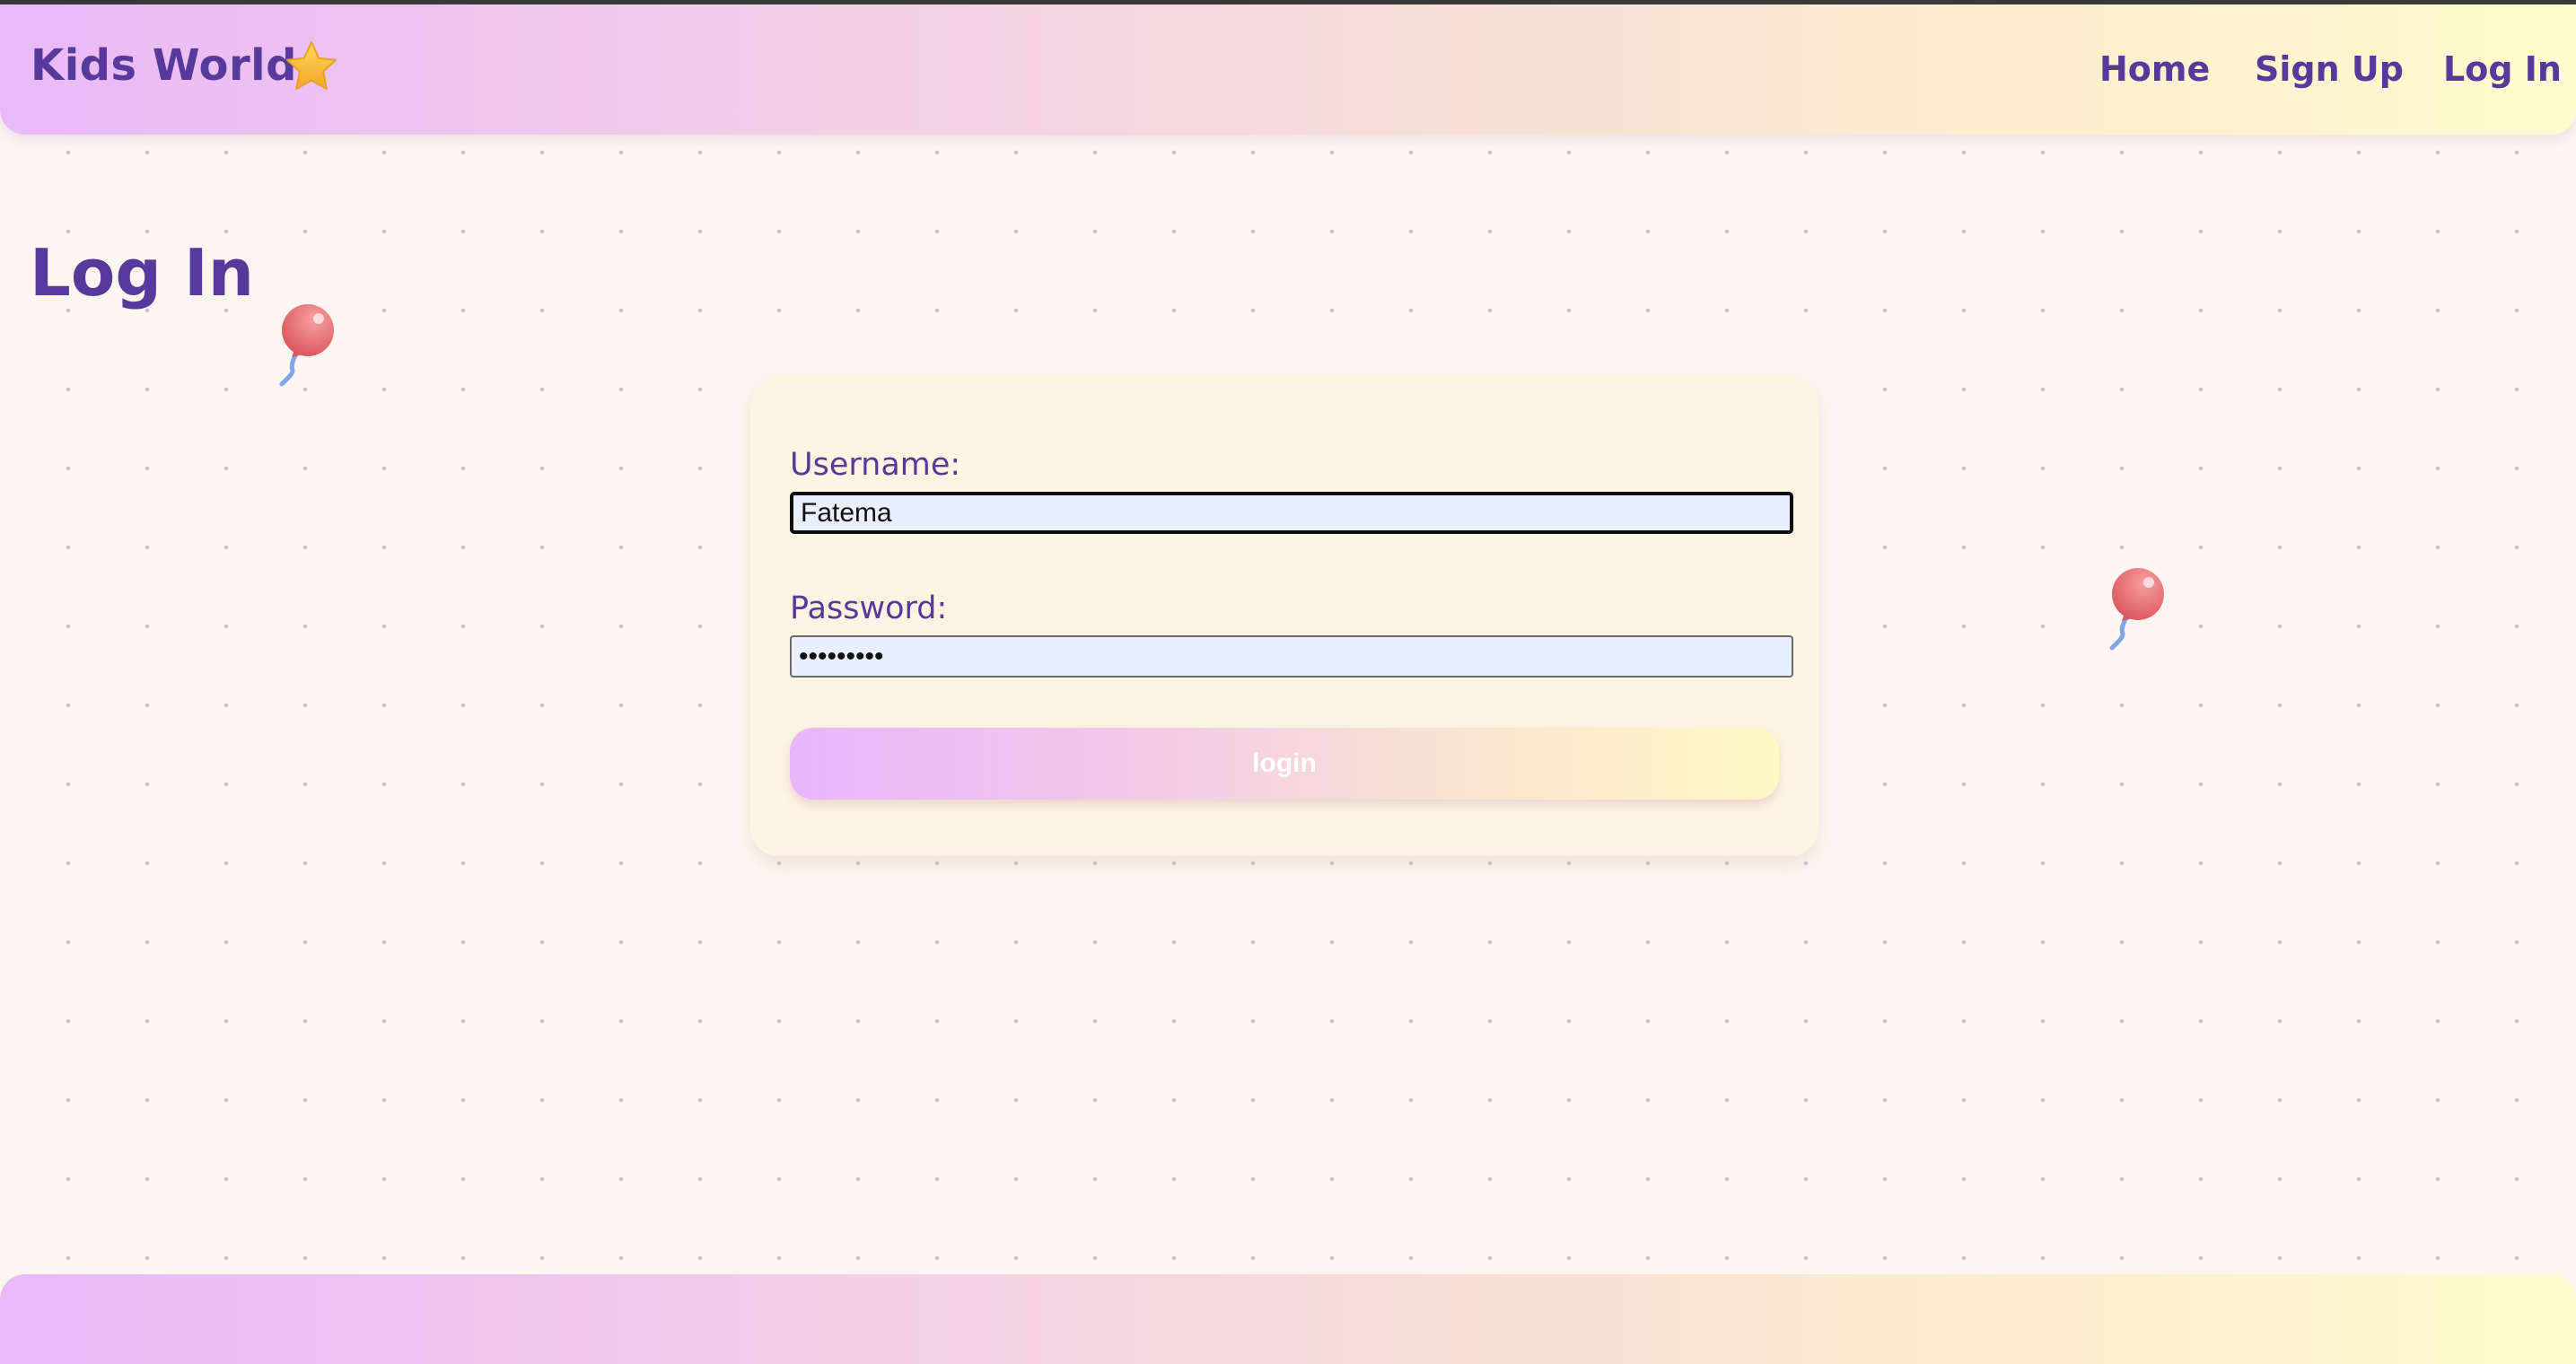  I want to click on brand-name: Kids World, so click(164, 65).